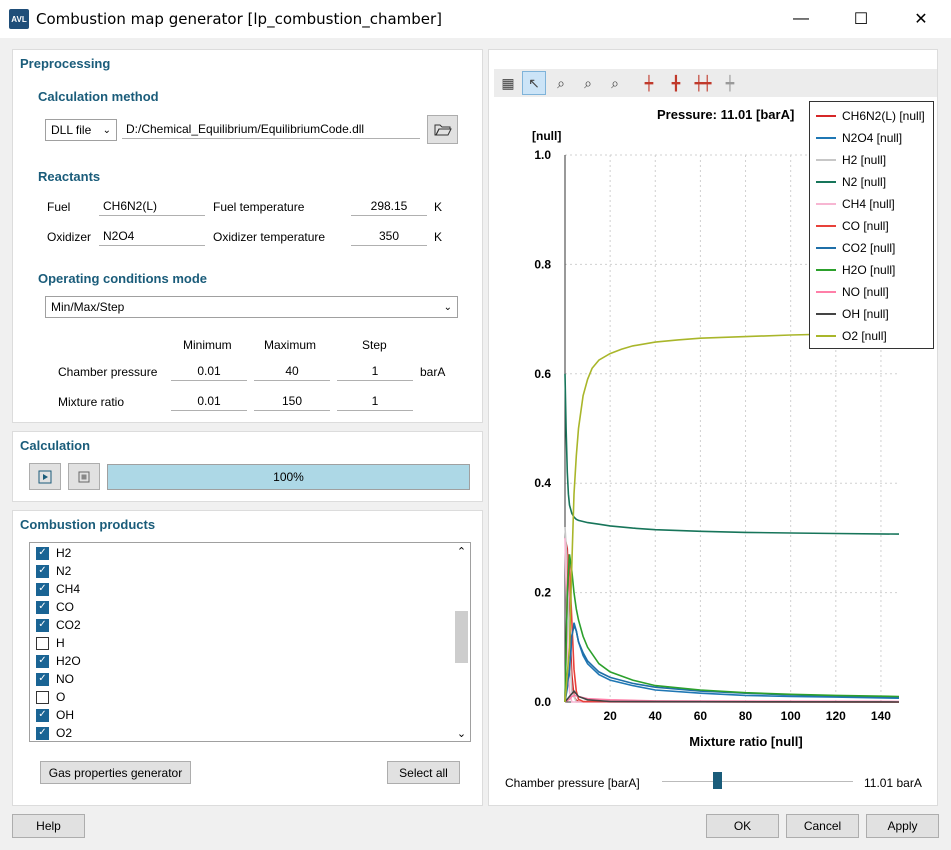 The width and height of the screenshot is (951, 850). Describe the element at coordinates (852, 314) in the screenshot. I see `legend-item: OH [null]` at that location.